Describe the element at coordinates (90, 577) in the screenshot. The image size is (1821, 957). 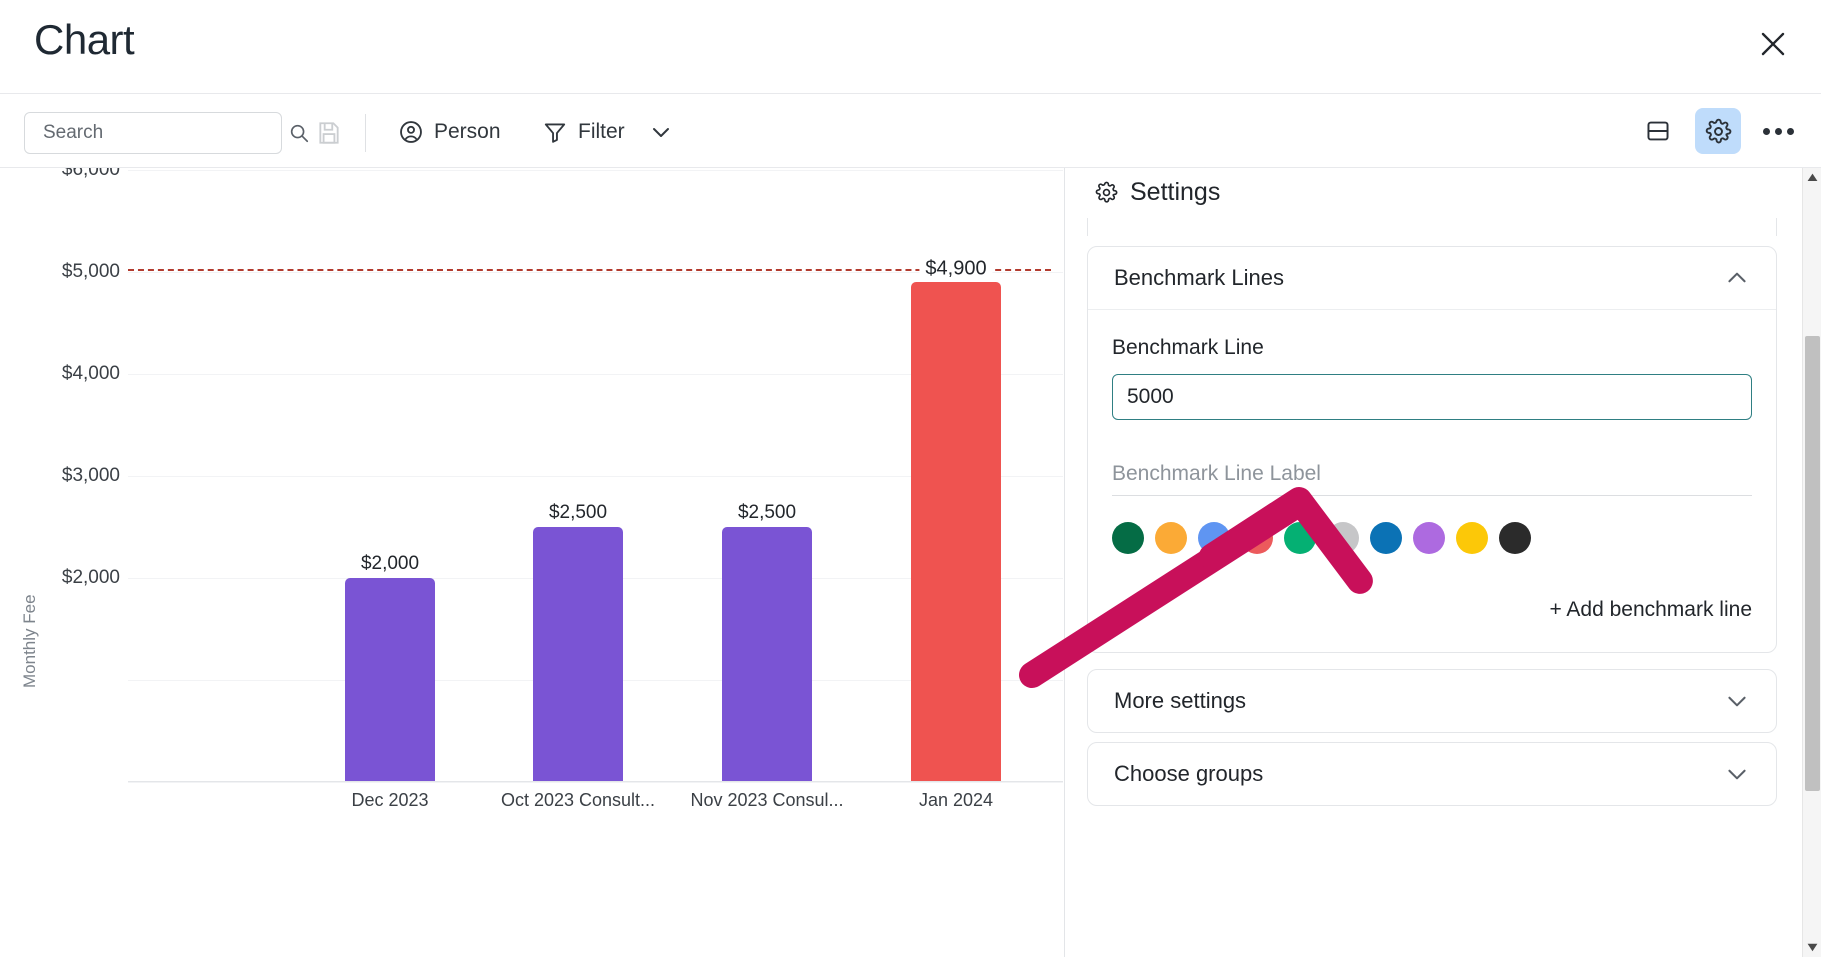
I see `y-axis-tick: $2,000` at that location.